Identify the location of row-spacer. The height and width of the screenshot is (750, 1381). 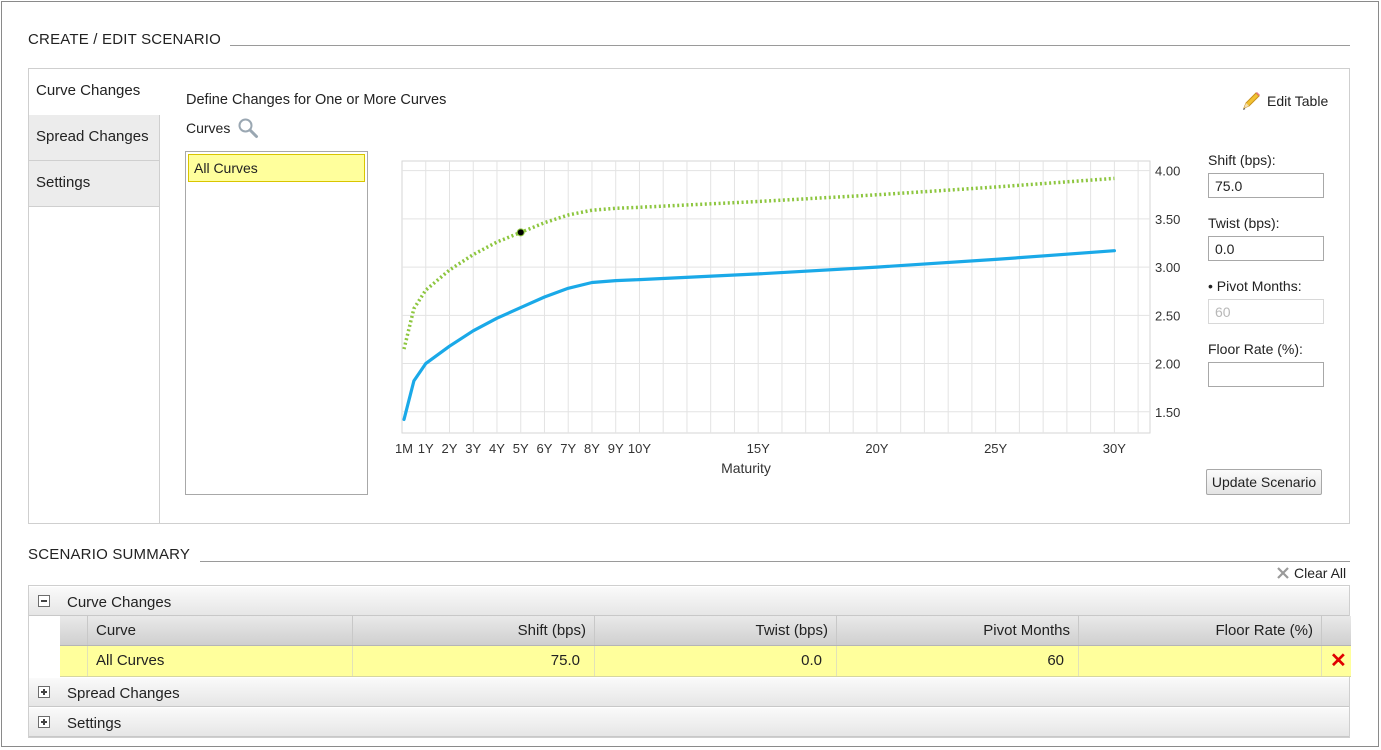
(74, 661).